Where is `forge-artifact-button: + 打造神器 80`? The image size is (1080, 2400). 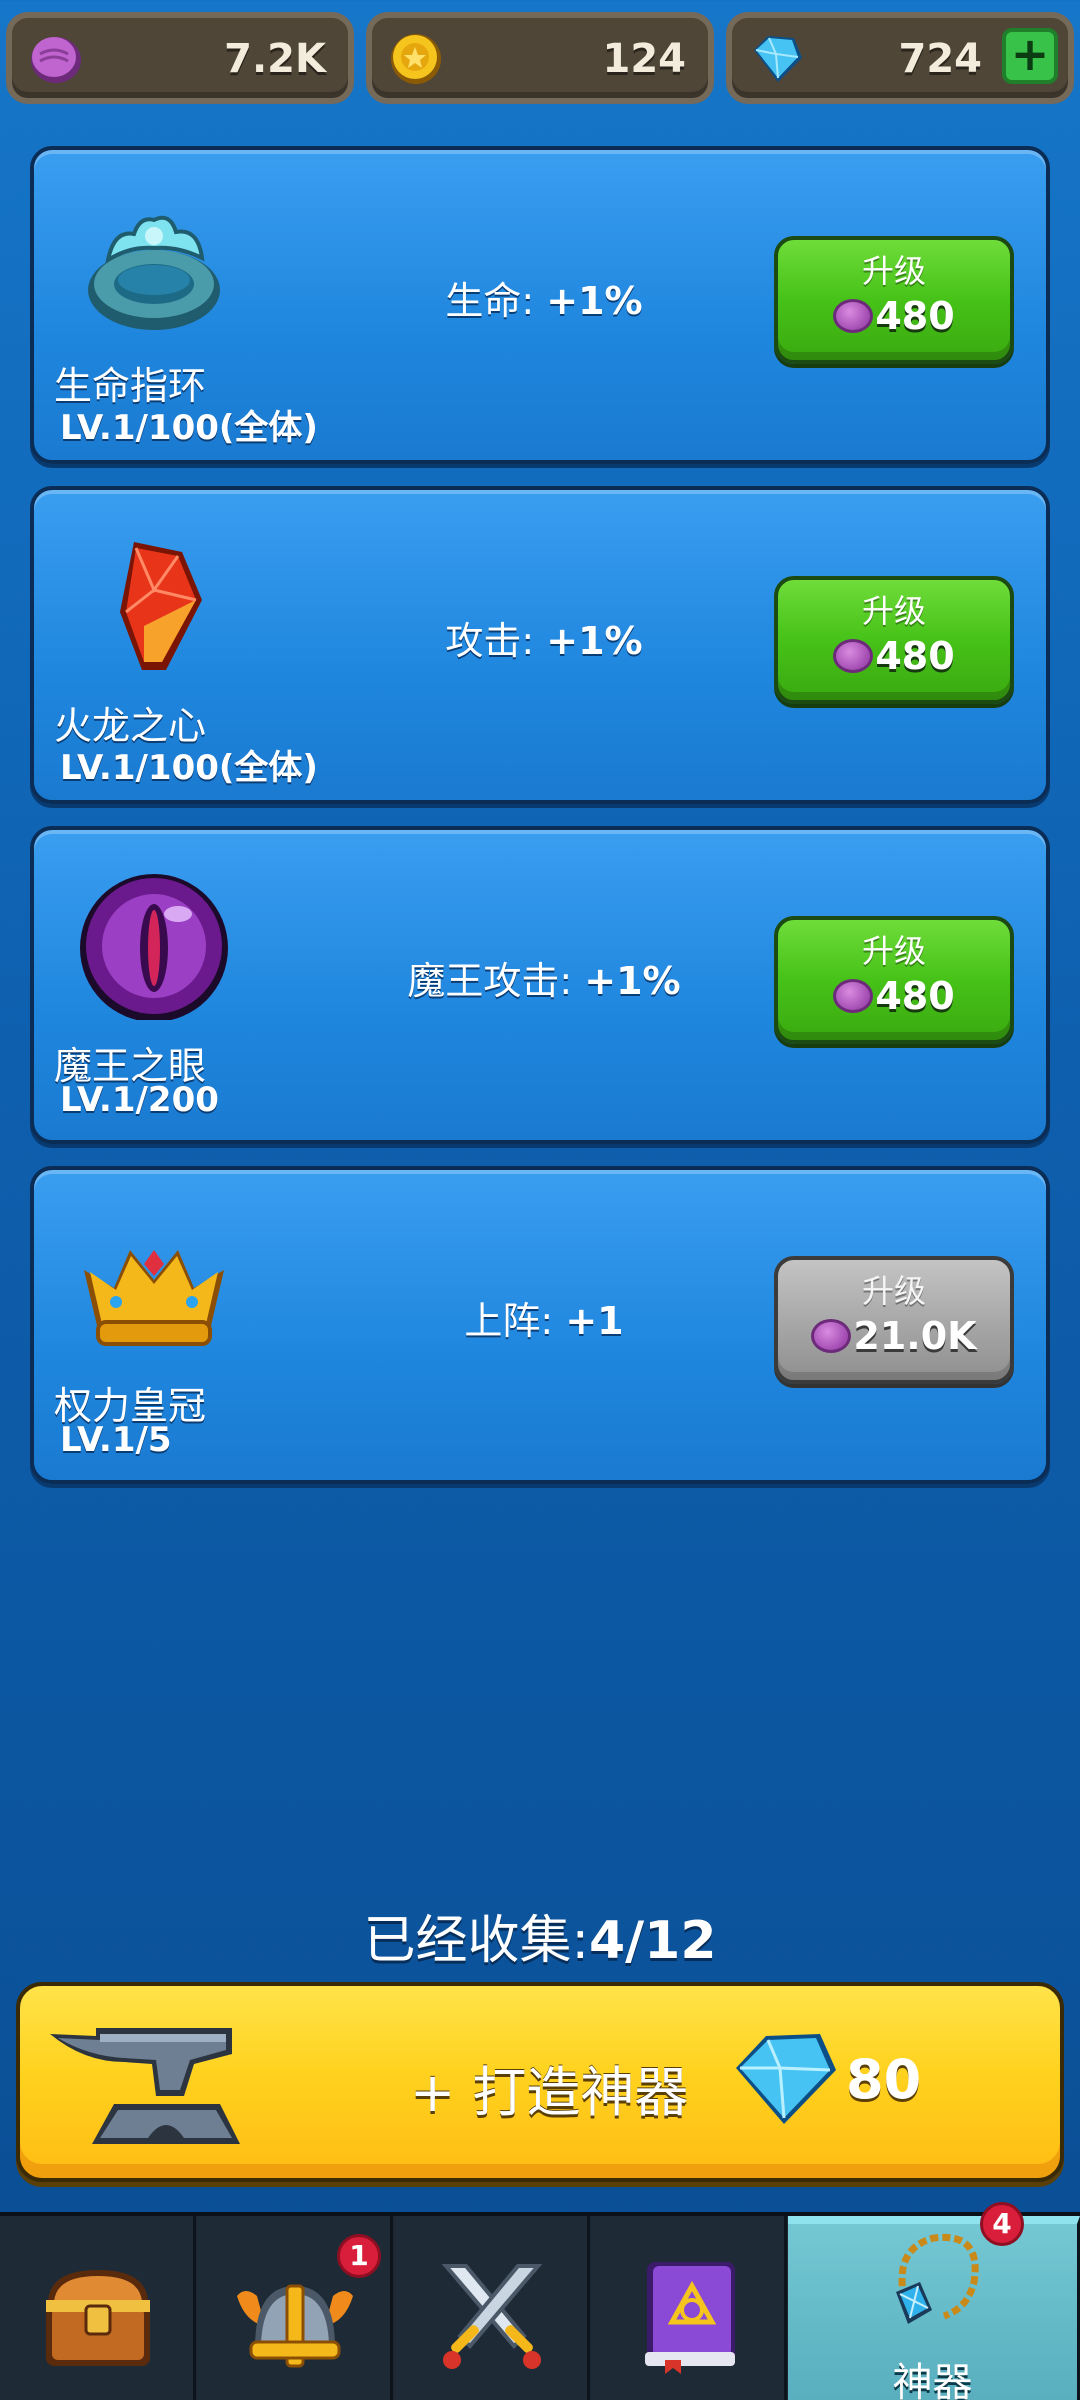 forge-artifact-button: + 打造神器 80 is located at coordinates (540, 2082).